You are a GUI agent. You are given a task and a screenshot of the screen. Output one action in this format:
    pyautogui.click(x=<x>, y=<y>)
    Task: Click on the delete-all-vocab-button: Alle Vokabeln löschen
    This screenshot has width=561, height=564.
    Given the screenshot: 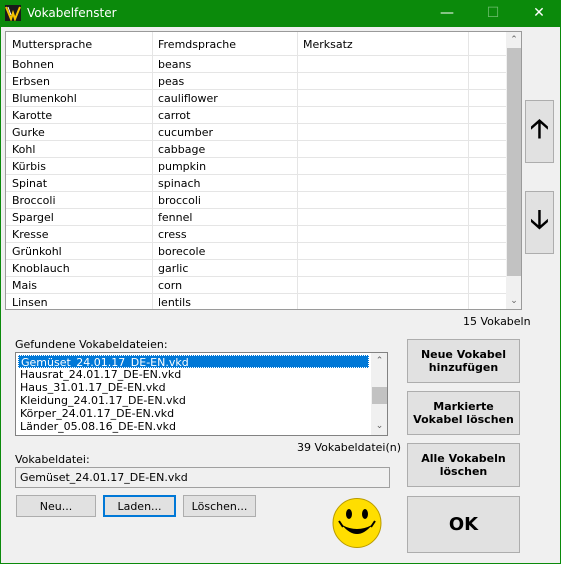 What is the action you would take?
    pyautogui.click(x=463, y=465)
    